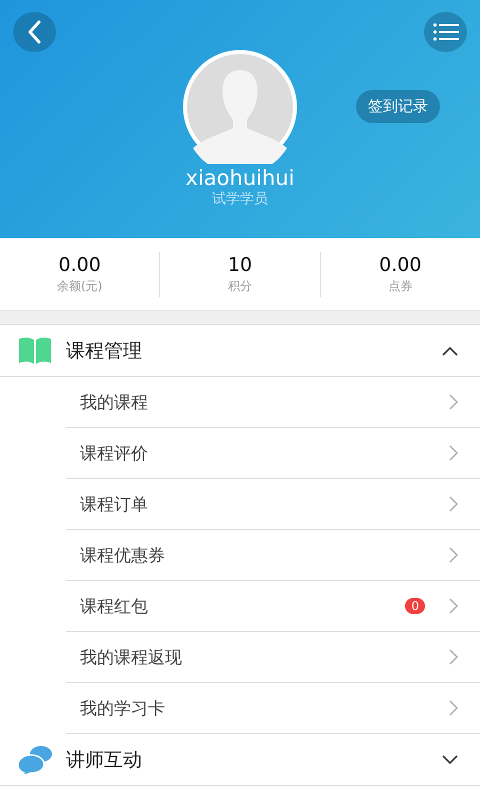 The width and height of the screenshot is (480, 800). I want to click on book-icon, so click(35, 350).